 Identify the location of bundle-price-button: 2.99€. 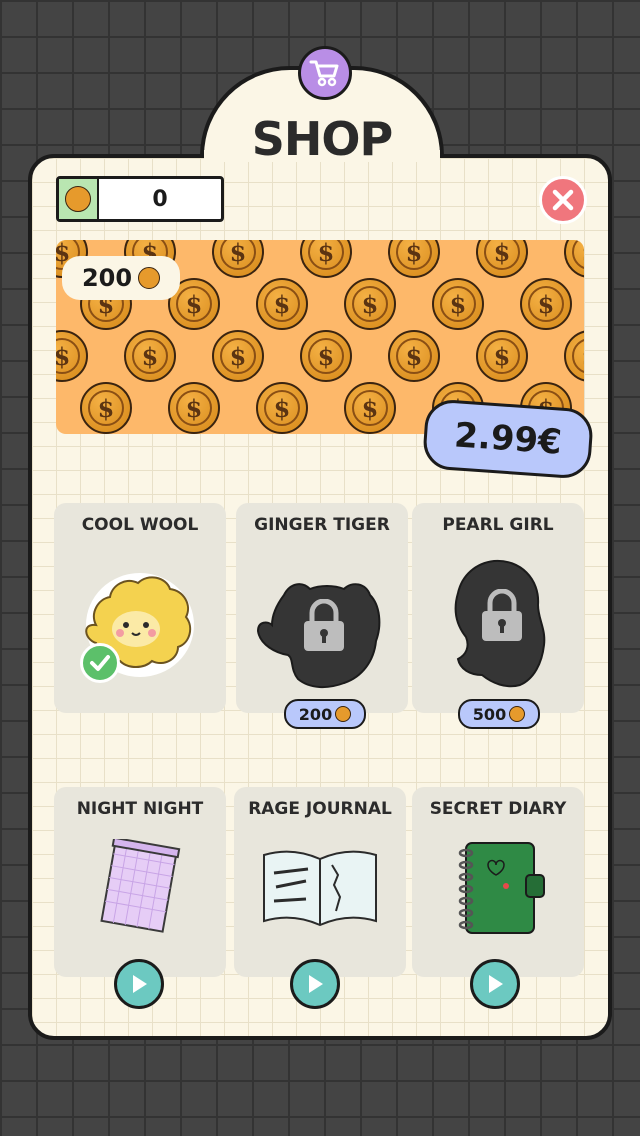
(508, 439).